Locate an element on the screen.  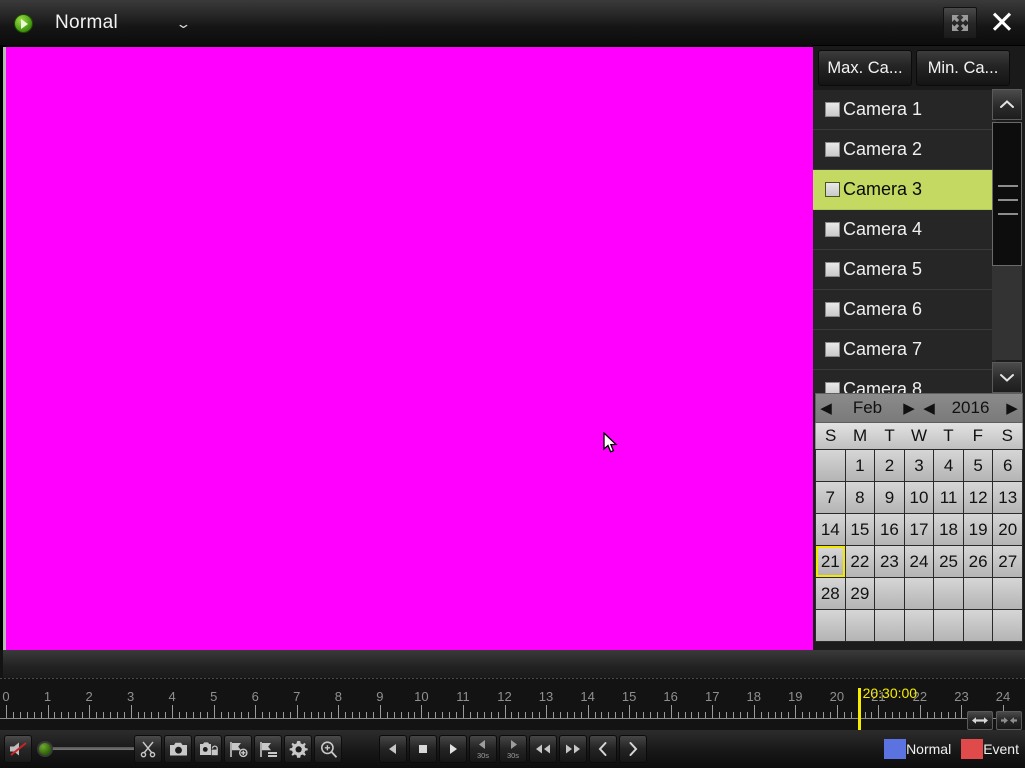
next-file-button is located at coordinates (633, 749).